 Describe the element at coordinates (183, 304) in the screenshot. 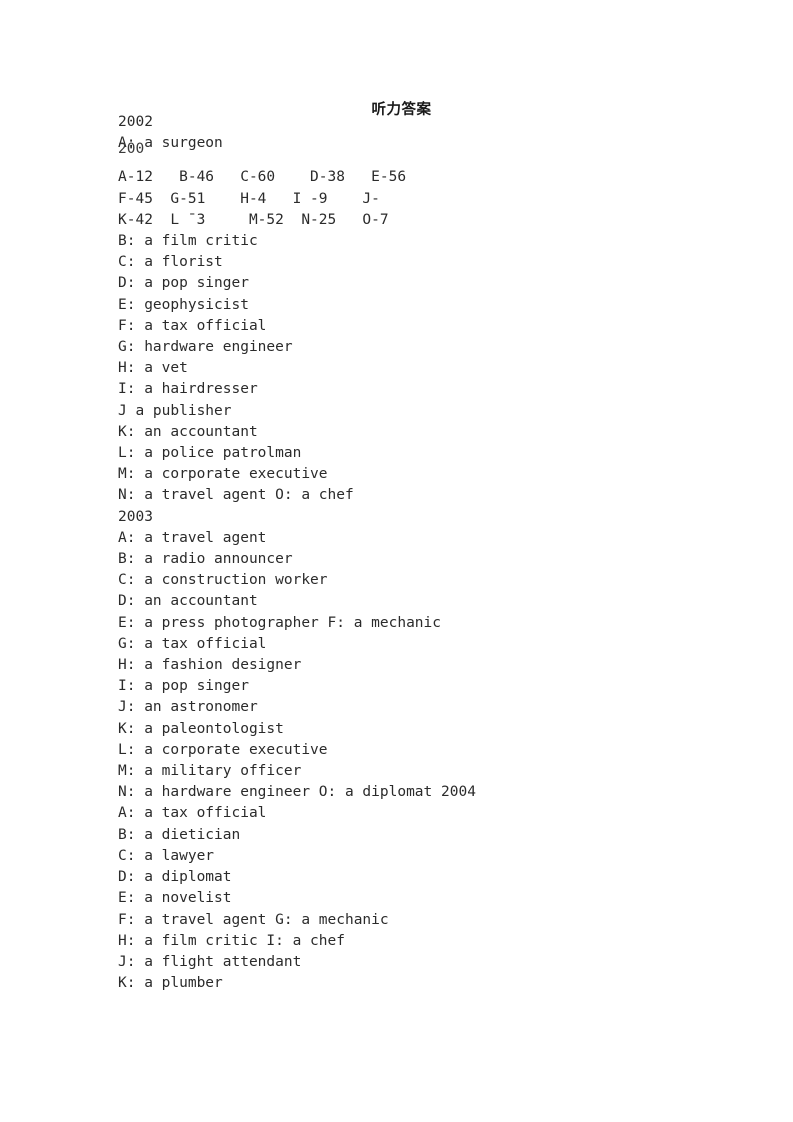

I see `list-item: E: geophysicist` at that location.